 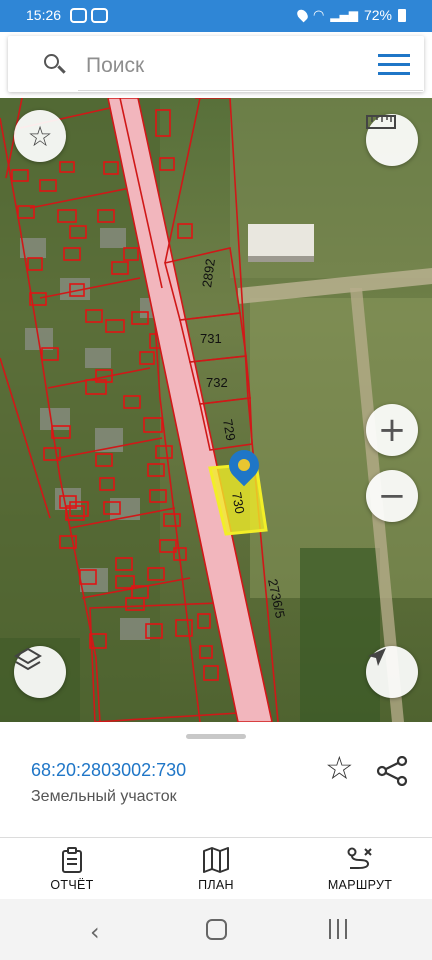 I want to click on sheet-drag-handle, so click(x=216, y=736).